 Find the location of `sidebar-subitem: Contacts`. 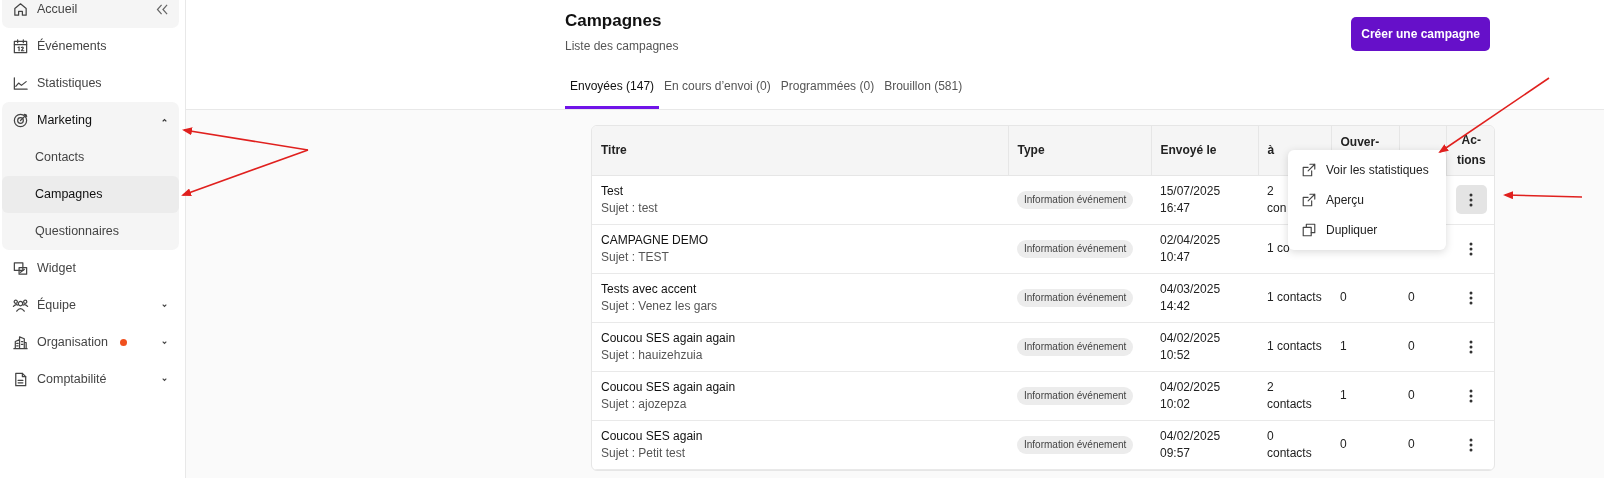

sidebar-subitem: Contacts is located at coordinates (90, 157).